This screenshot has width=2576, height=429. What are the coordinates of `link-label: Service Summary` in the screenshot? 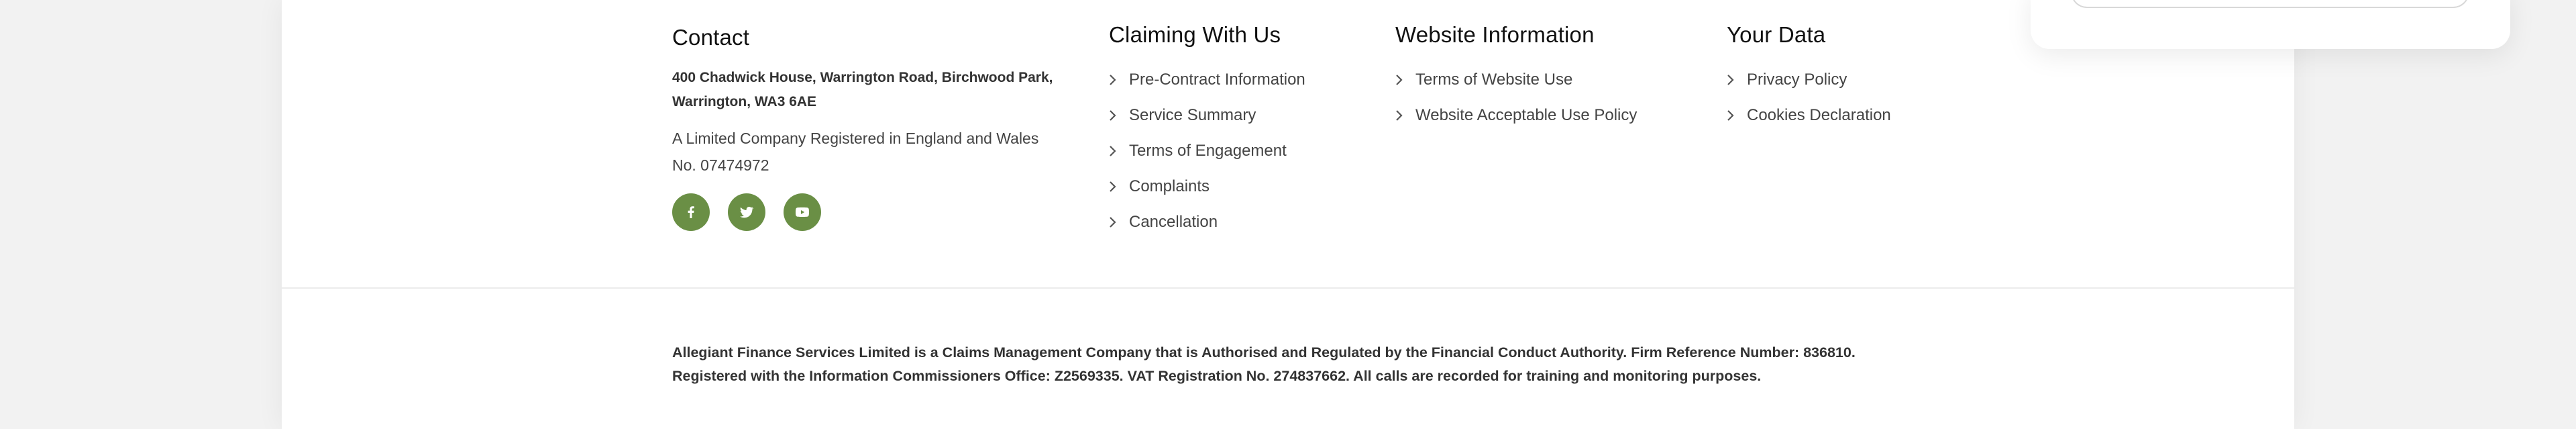 It's located at (1192, 115).